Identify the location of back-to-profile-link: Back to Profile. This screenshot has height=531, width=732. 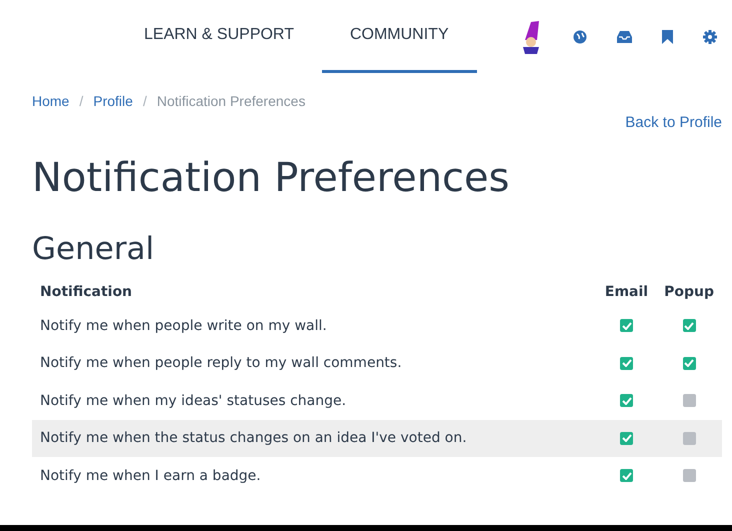
(673, 122).